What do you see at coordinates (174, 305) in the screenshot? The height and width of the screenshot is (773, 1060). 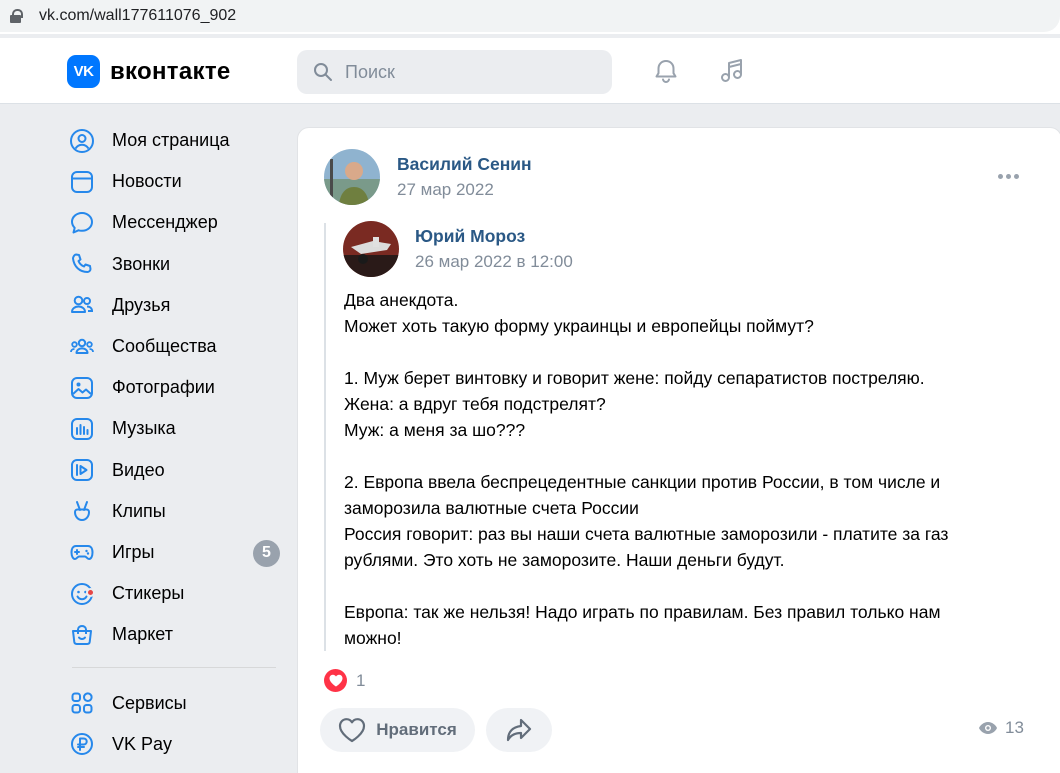 I see `sidebar-item-friends: Друзья` at bounding box center [174, 305].